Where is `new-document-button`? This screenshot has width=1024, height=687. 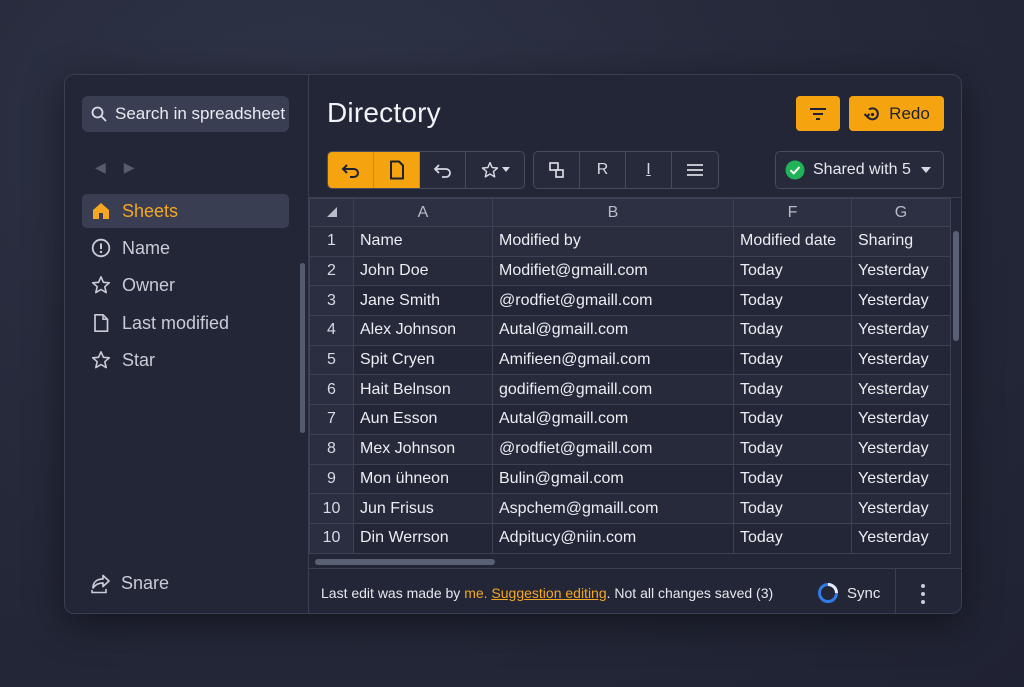
new-document-button is located at coordinates (397, 170).